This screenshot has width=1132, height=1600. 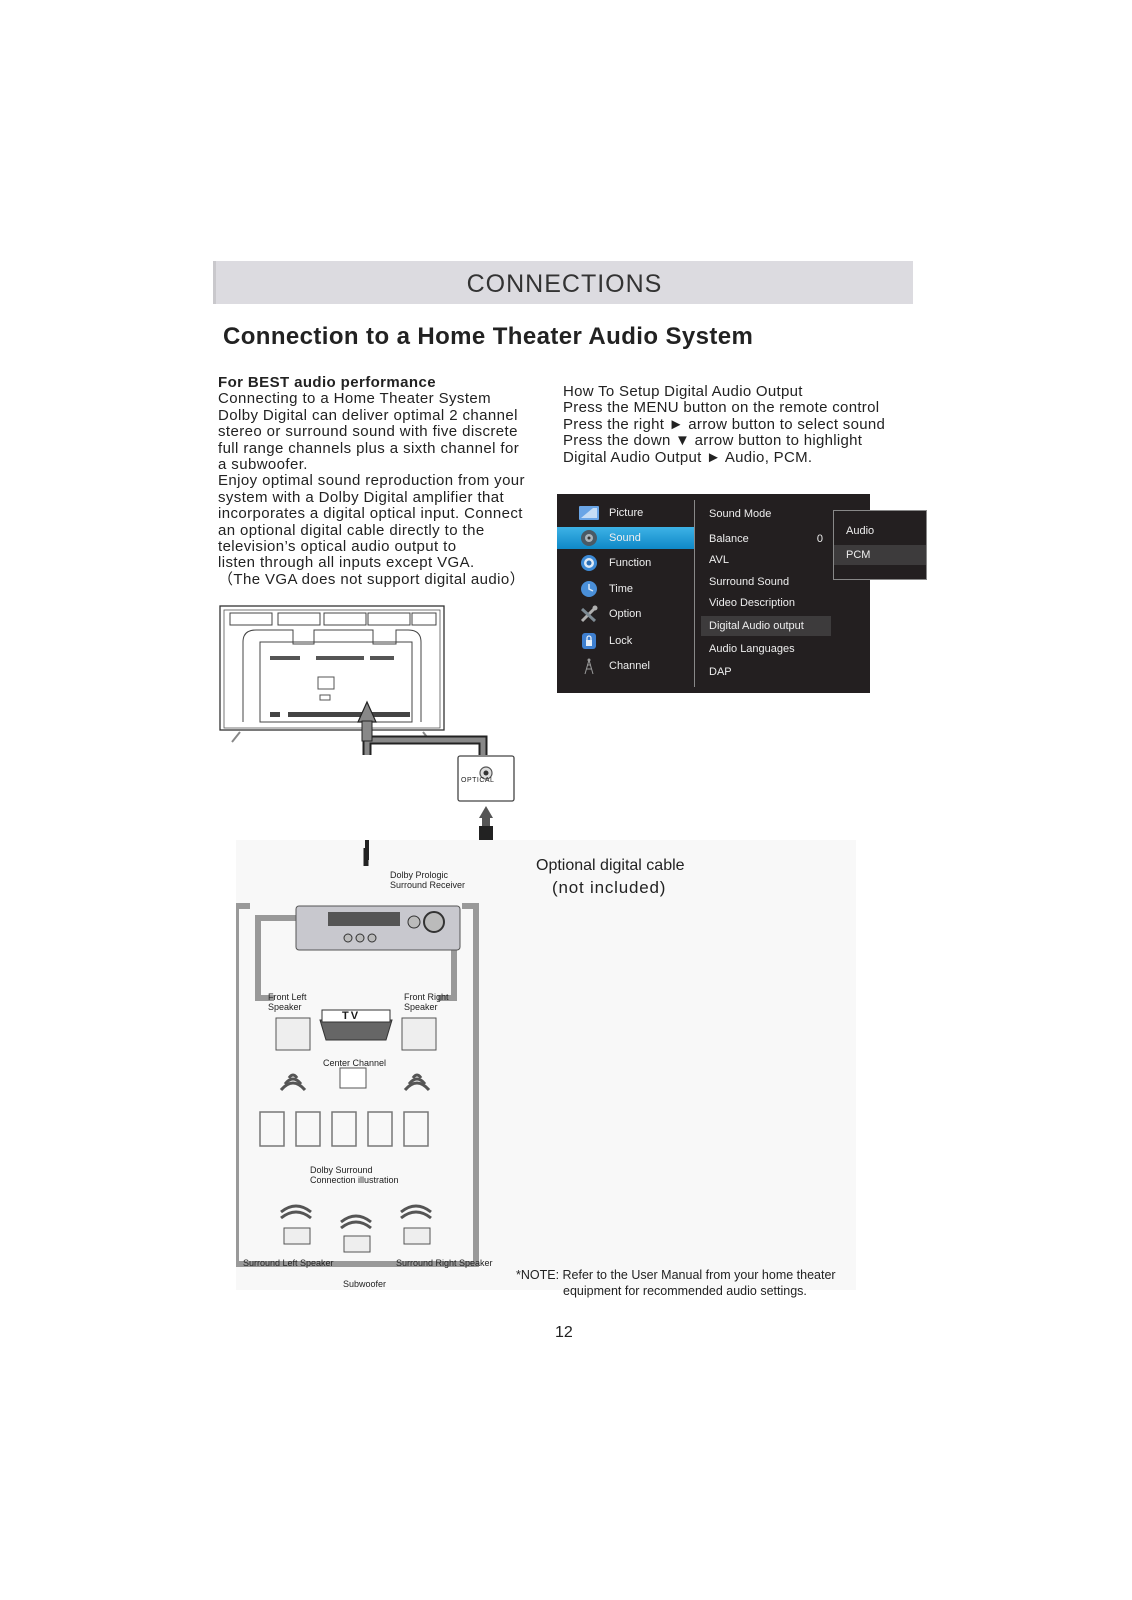 What do you see at coordinates (337, 547) in the screenshot?
I see `left-line: television’s optical audio output to` at bounding box center [337, 547].